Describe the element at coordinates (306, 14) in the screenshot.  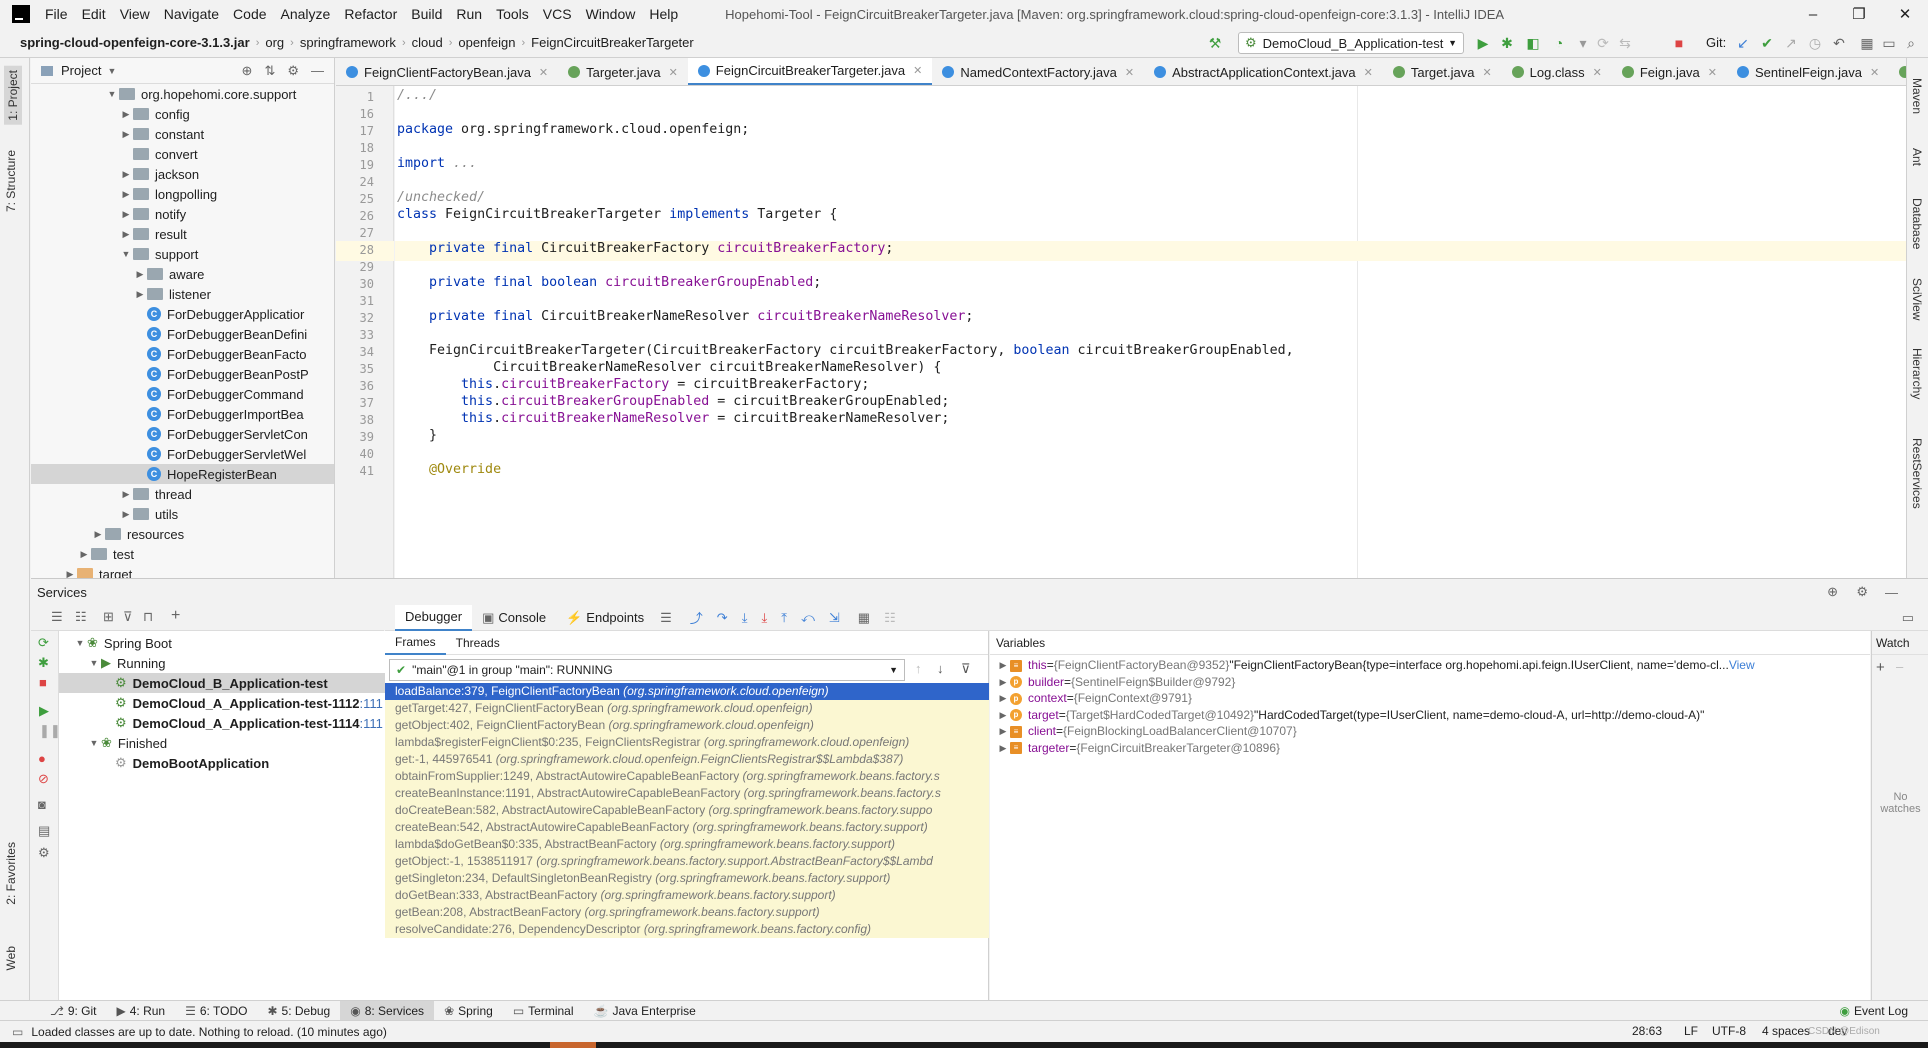
I see `menu-analyze: Analyze` at that location.